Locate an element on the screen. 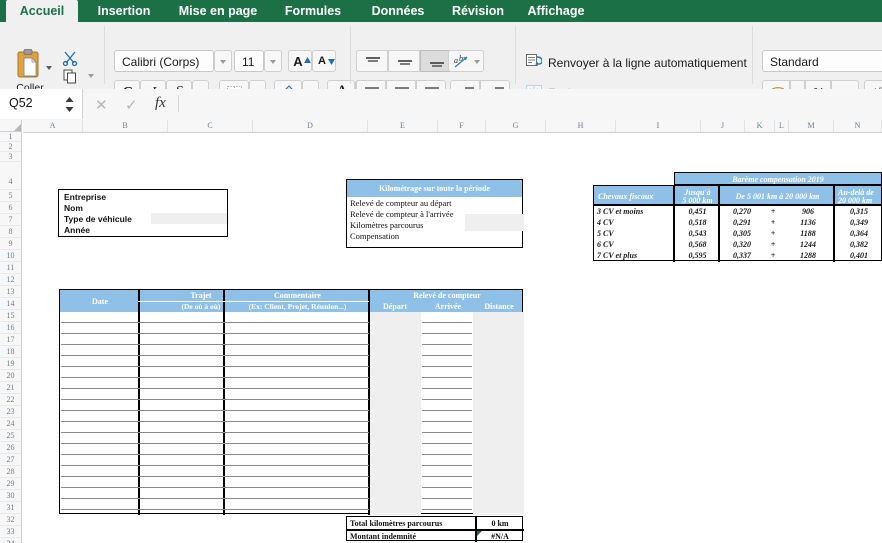  font-size-select: 11 is located at coordinates (249, 61).